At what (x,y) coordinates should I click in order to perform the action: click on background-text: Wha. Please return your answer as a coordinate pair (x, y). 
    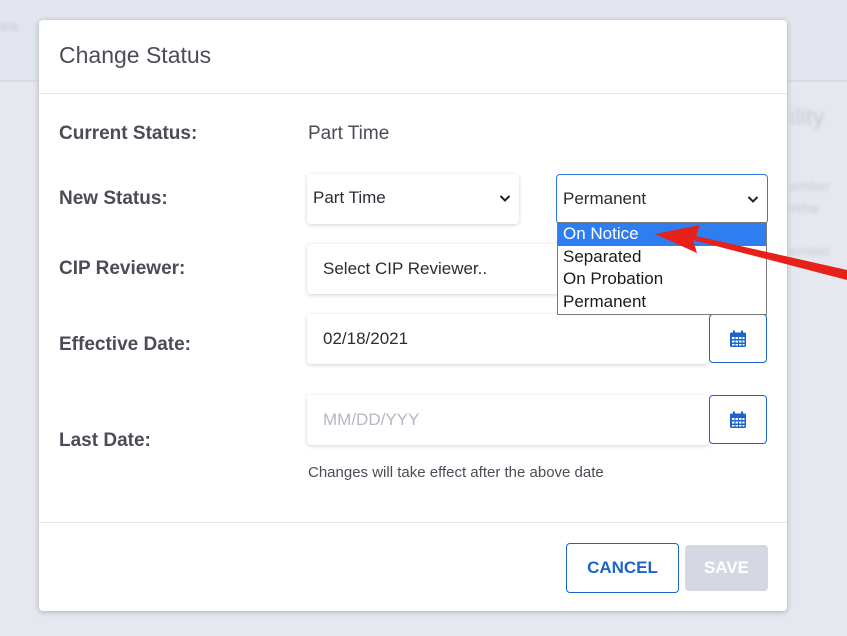
    Looking at the image, I should click on (804, 208).